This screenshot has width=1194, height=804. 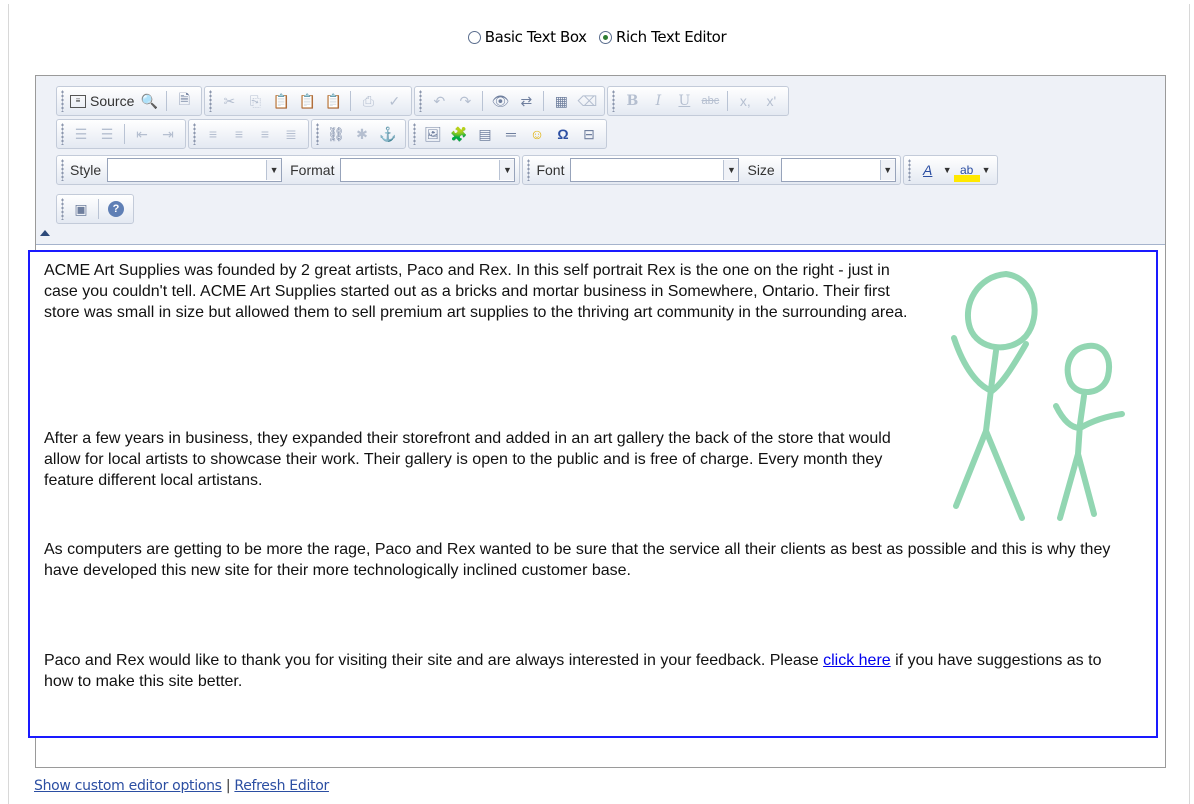 I want to click on source-icon: ≡, so click(x=78, y=101).